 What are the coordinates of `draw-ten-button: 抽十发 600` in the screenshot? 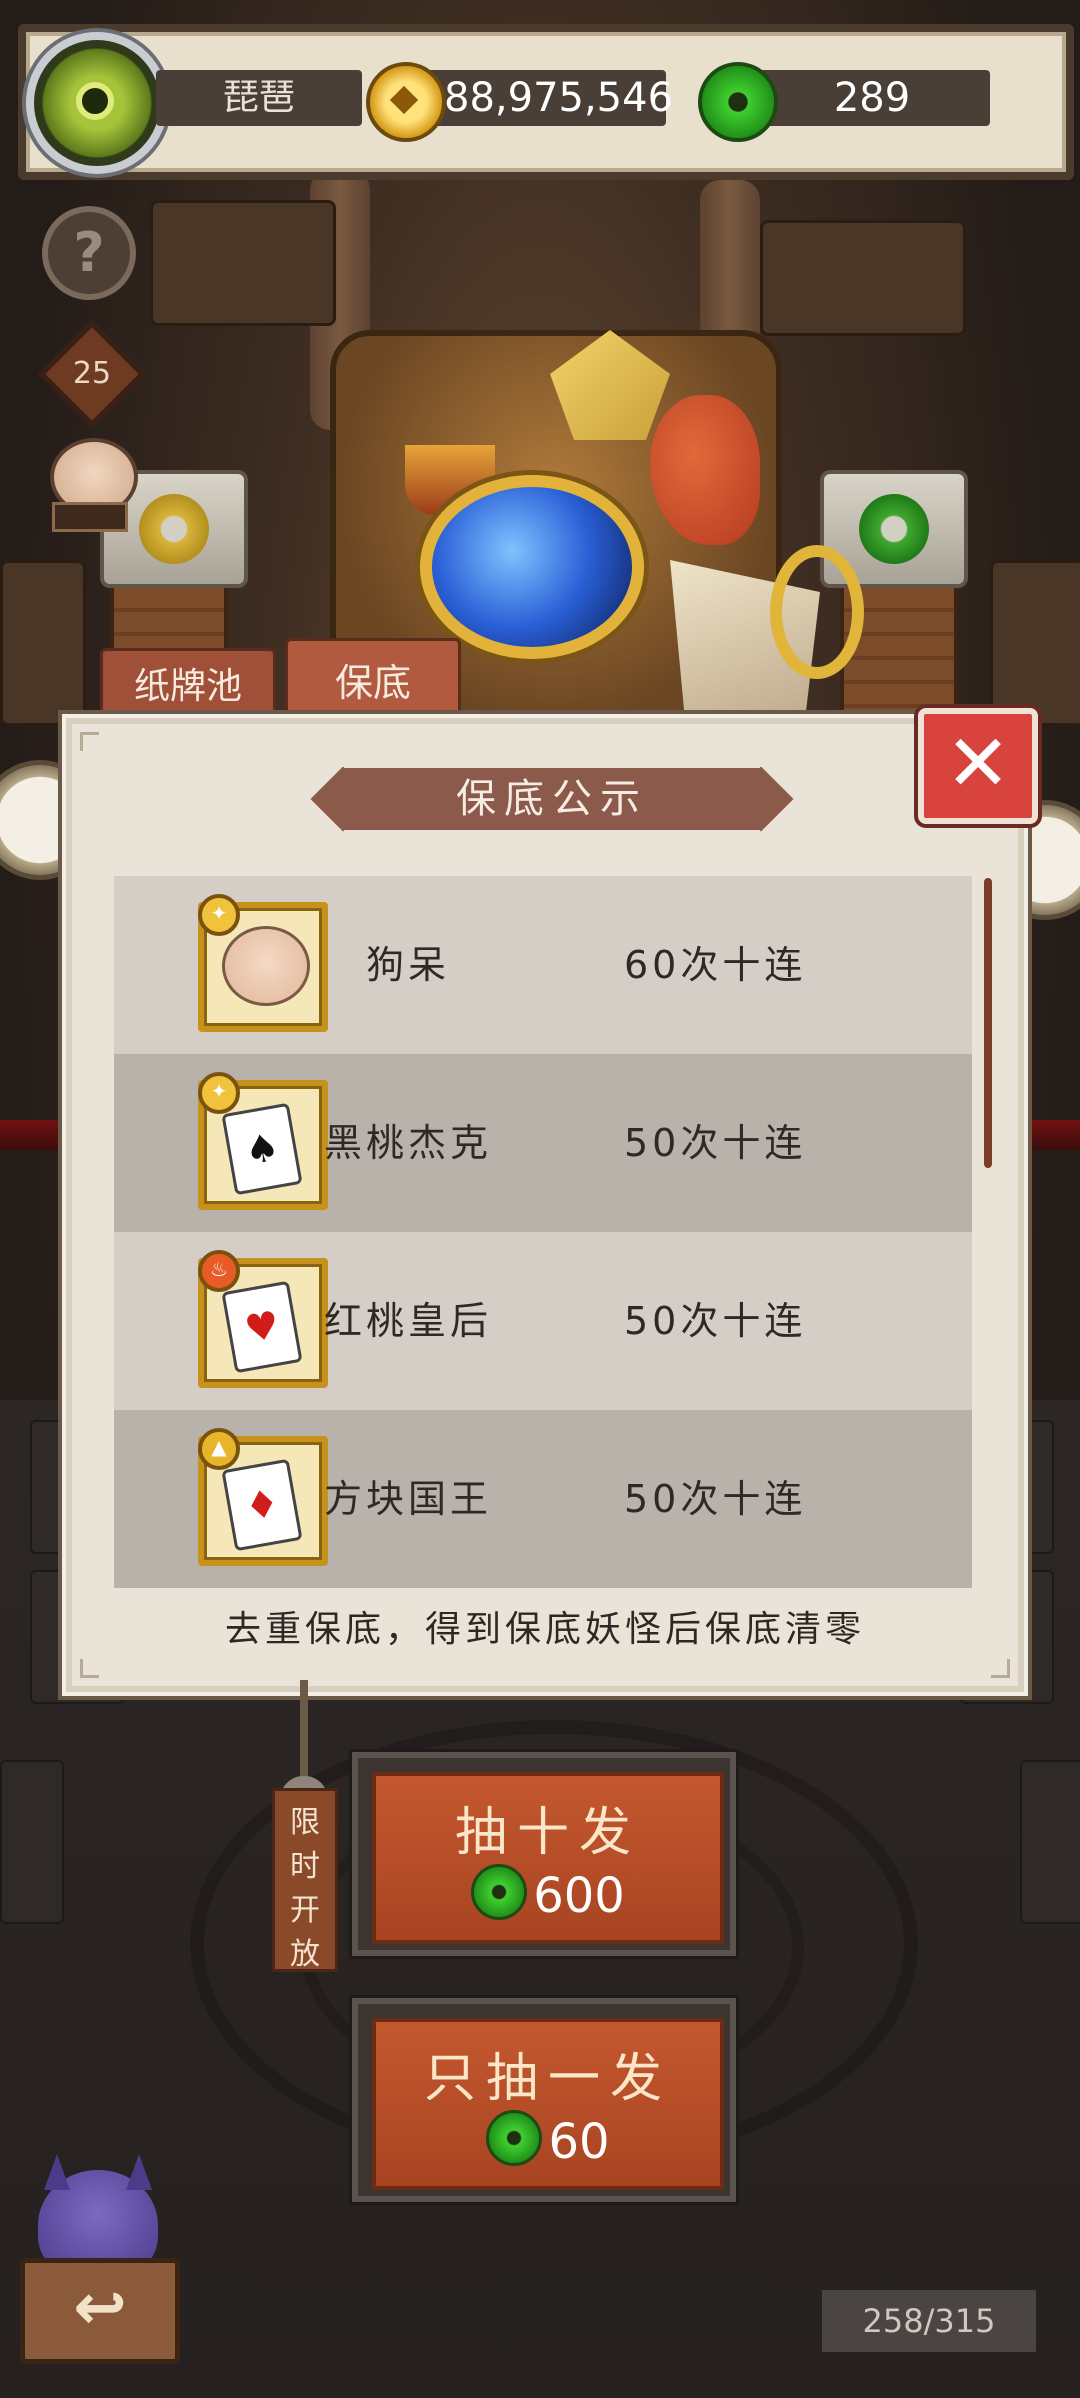 It's located at (544, 1854).